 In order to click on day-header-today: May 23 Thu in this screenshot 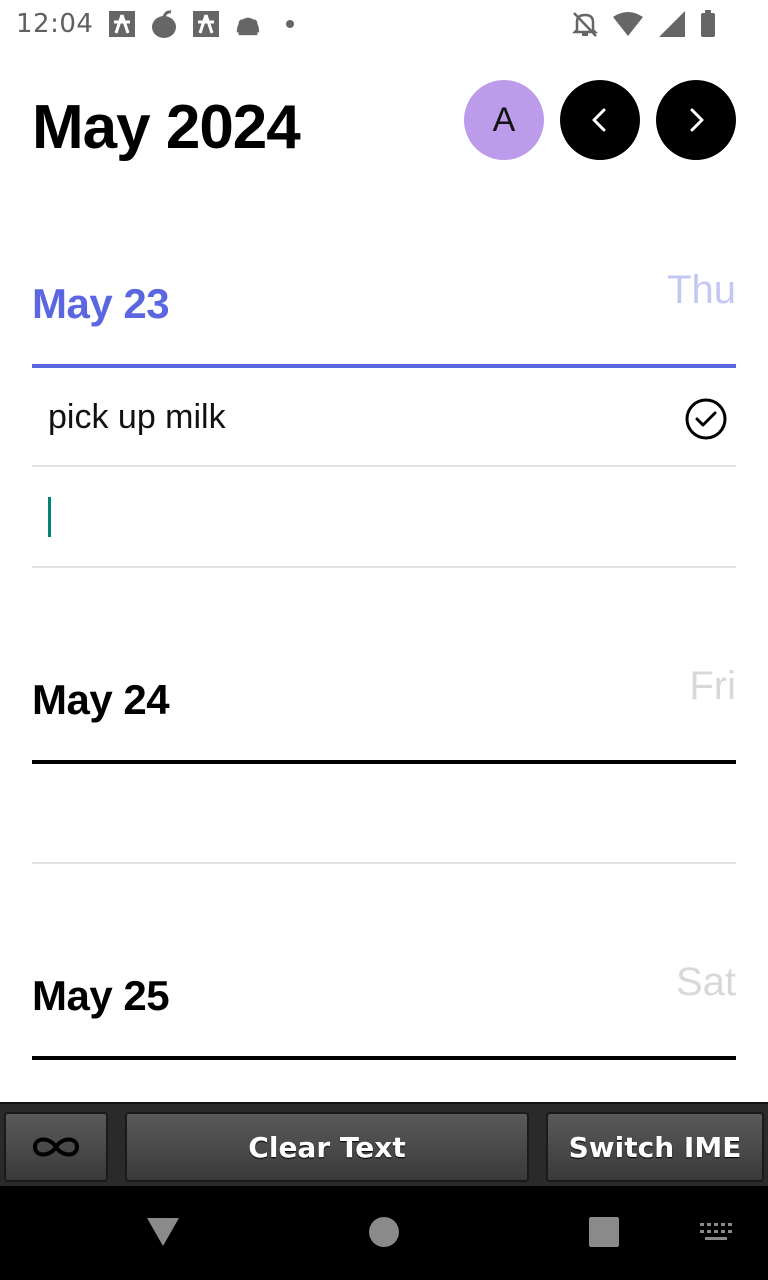, I will do `click(384, 298)`.